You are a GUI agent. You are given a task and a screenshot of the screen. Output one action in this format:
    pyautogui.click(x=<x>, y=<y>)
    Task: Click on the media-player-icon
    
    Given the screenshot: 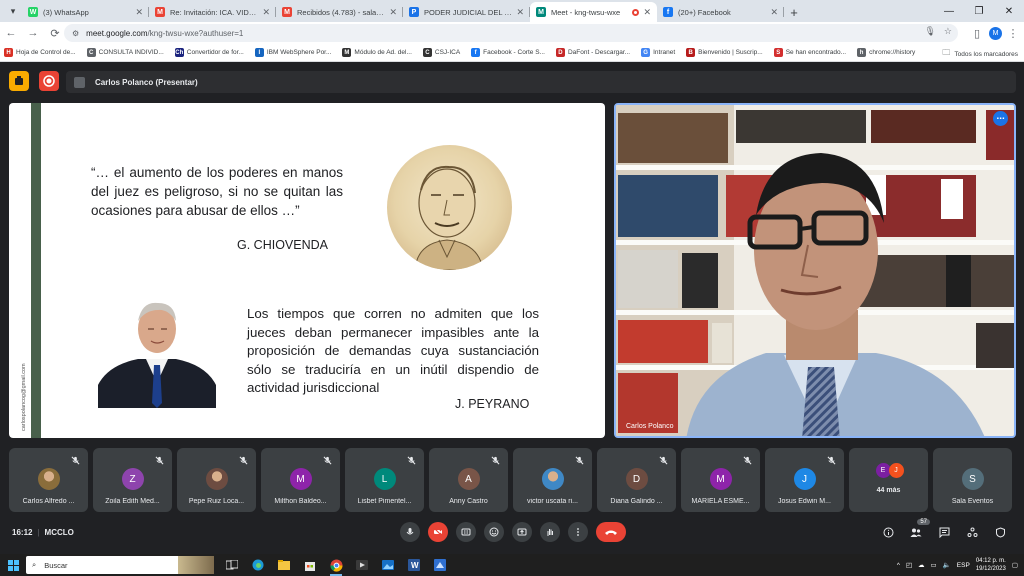 What is the action you would take?
    pyautogui.click(x=362, y=565)
    